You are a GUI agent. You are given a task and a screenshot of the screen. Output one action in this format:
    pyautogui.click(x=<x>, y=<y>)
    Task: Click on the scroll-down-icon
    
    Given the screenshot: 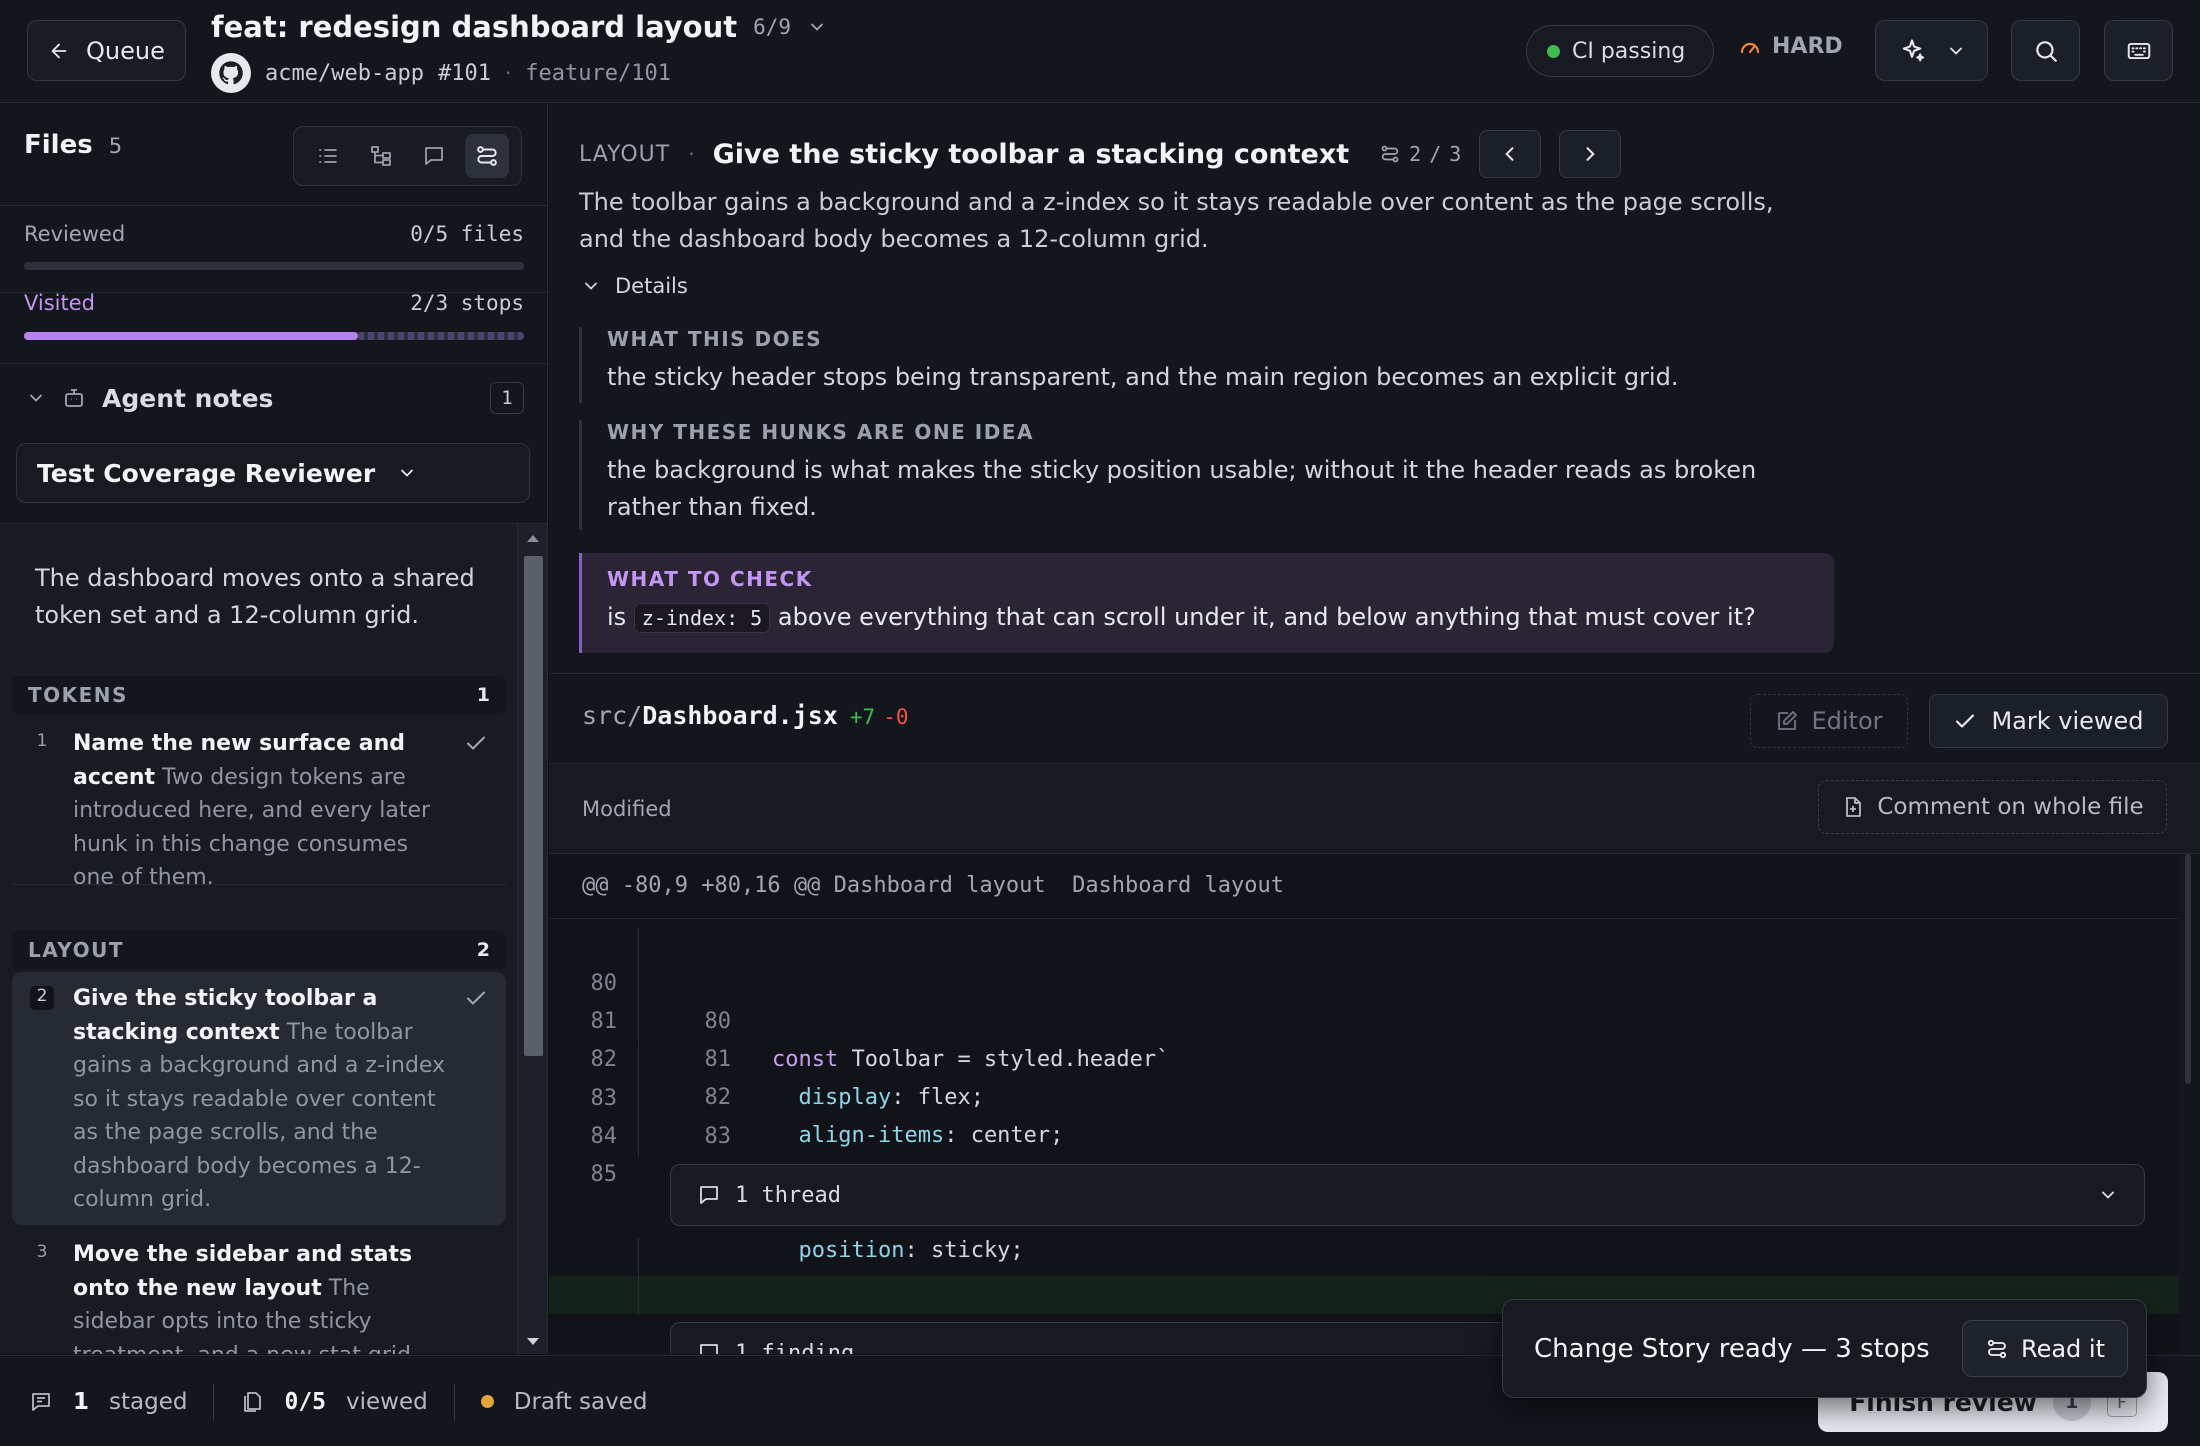 What is the action you would take?
    pyautogui.click(x=533, y=1342)
    